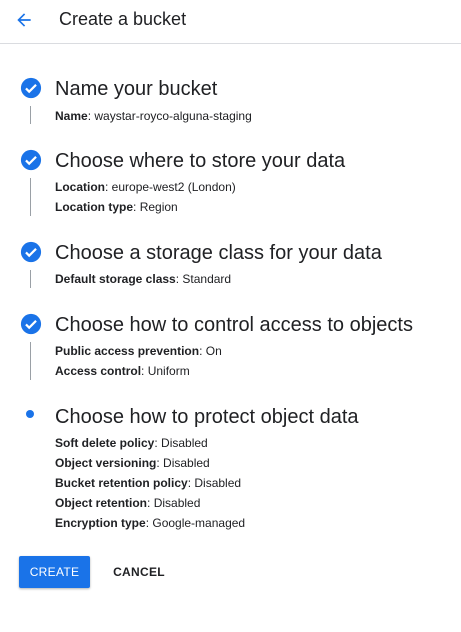 The width and height of the screenshot is (461, 632). I want to click on step-title: Choose where to store your data, so click(200, 161).